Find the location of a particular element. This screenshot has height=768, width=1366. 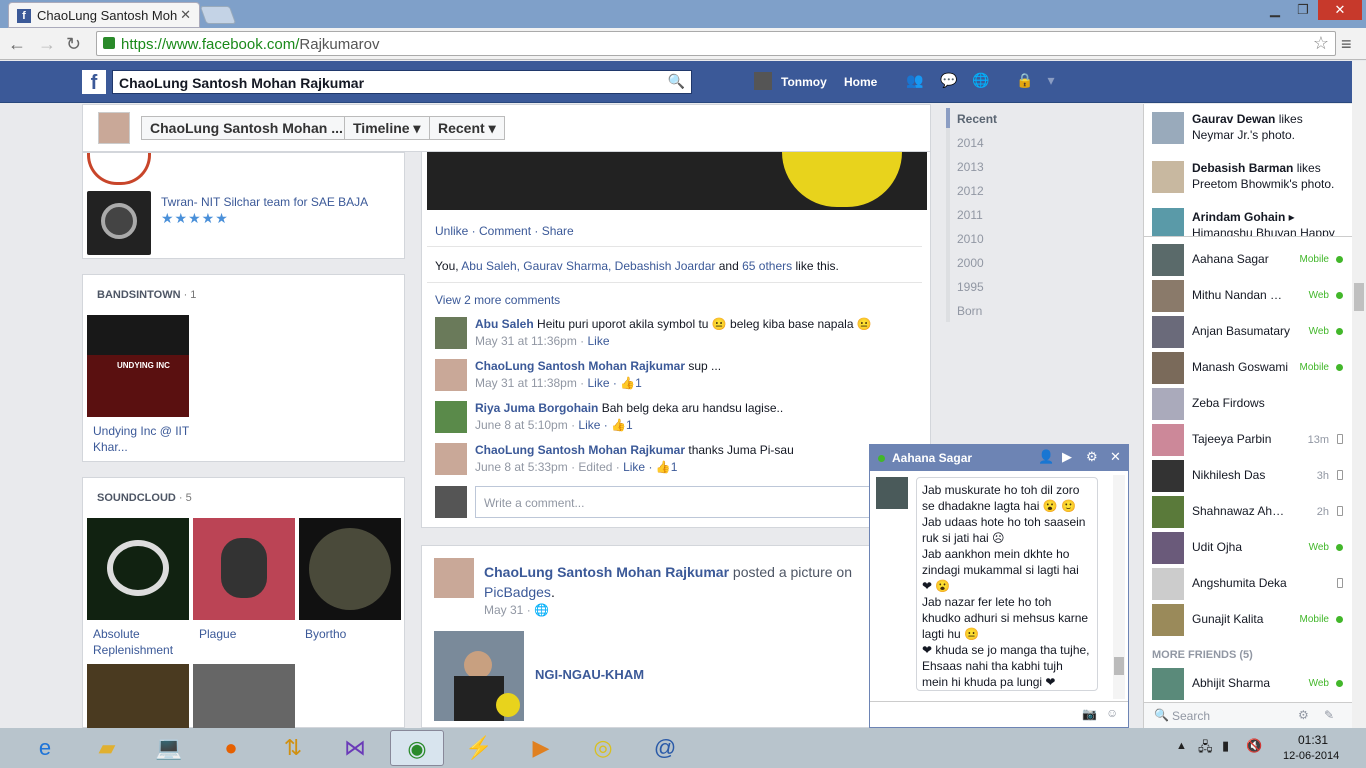

year-2011: 2011 is located at coordinates (970, 215).